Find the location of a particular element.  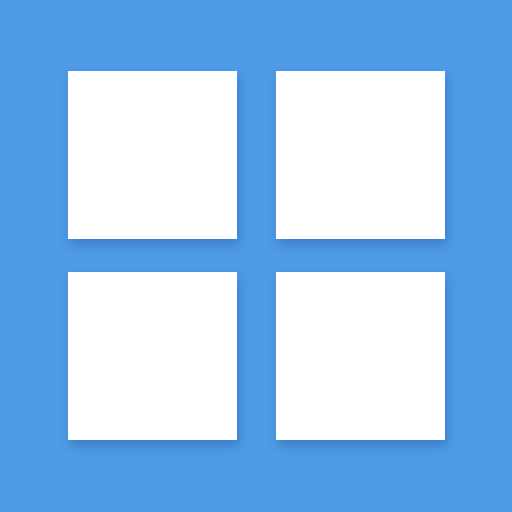

grid-tile-top-left is located at coordinates (152, 155).